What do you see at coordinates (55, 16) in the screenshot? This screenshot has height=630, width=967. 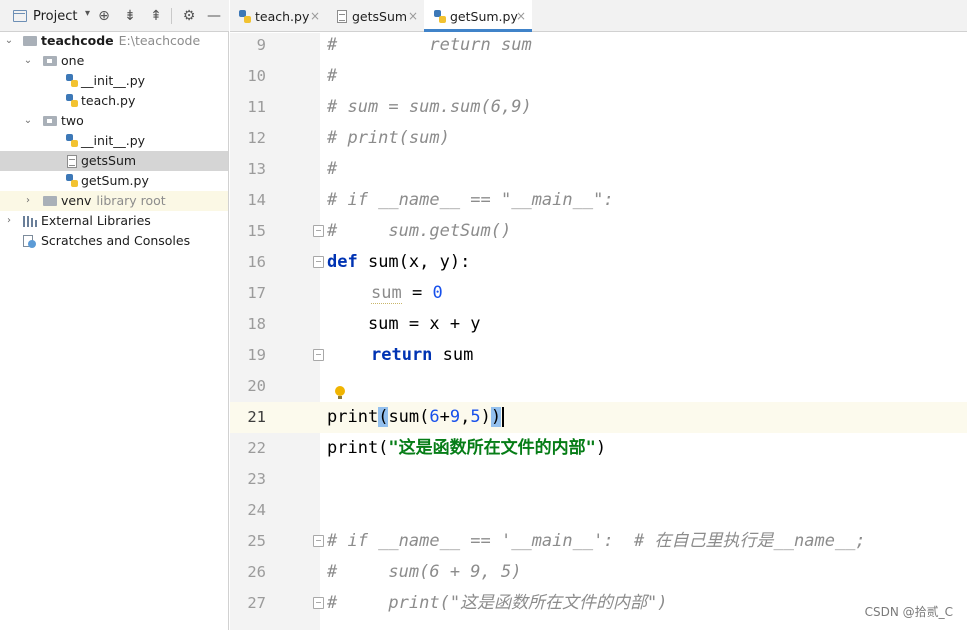 I see `project-view-selector: Project` at bounding box center [55, 16].